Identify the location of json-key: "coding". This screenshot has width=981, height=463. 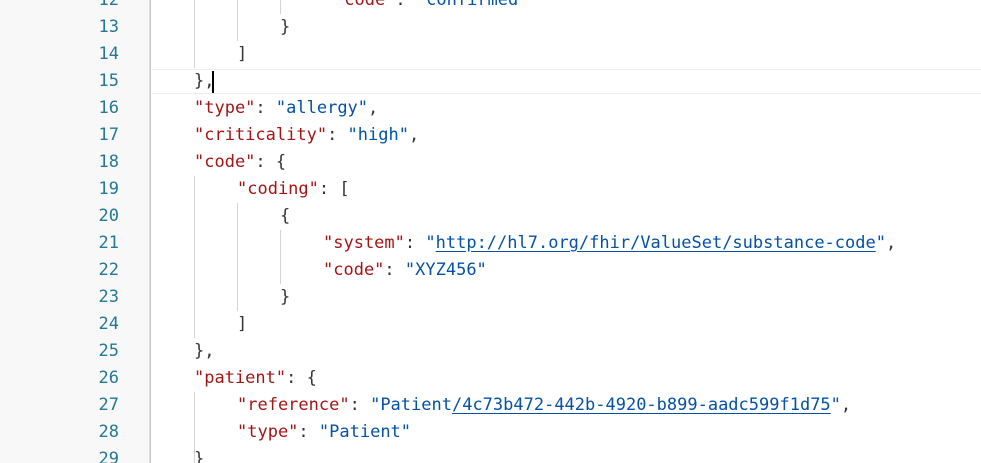
(278, 189).